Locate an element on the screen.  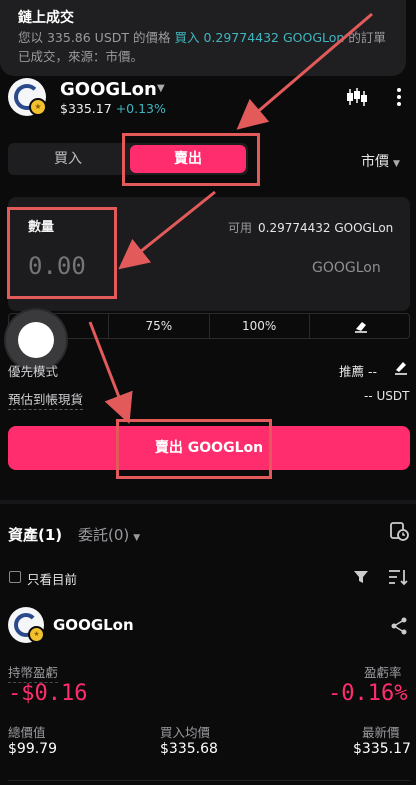
share-icon is located at coordinates (399, 626).